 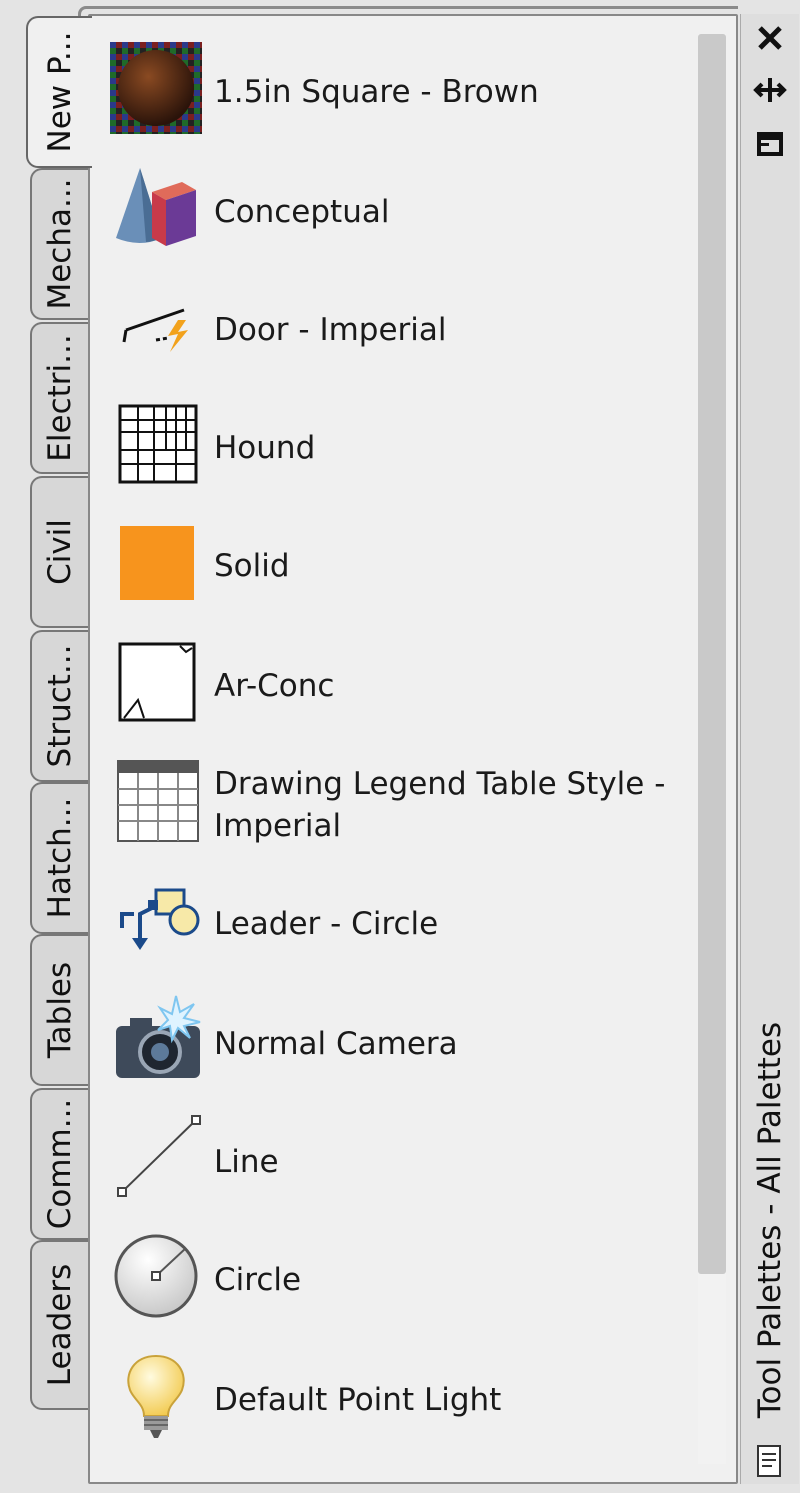 I want to click on light-bulb-icon, so click(x=156, y=1396).